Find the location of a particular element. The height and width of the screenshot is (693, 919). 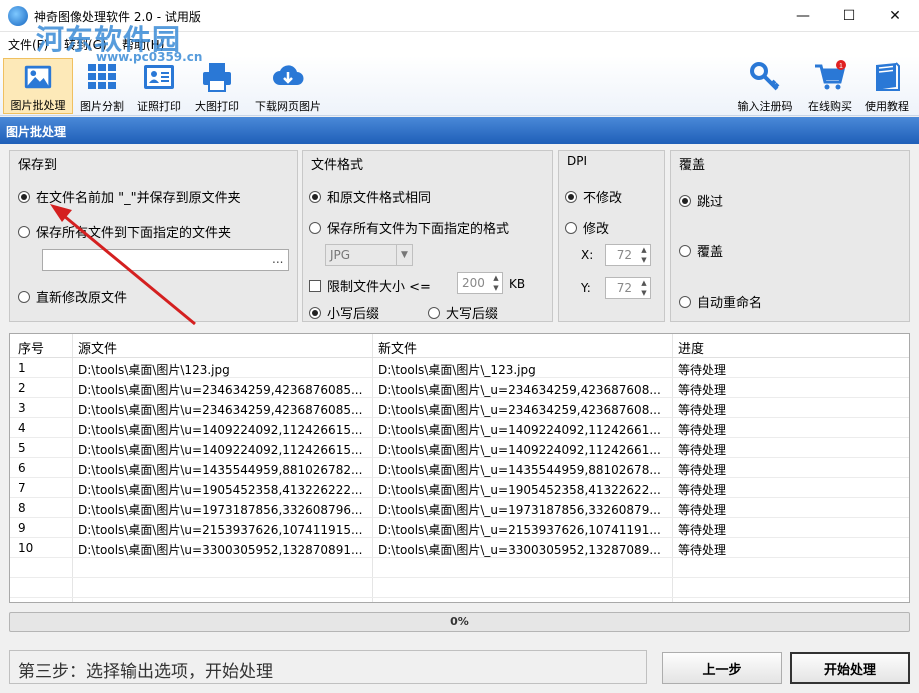

radio-overwrite-original is located at coordinates (24, 296).